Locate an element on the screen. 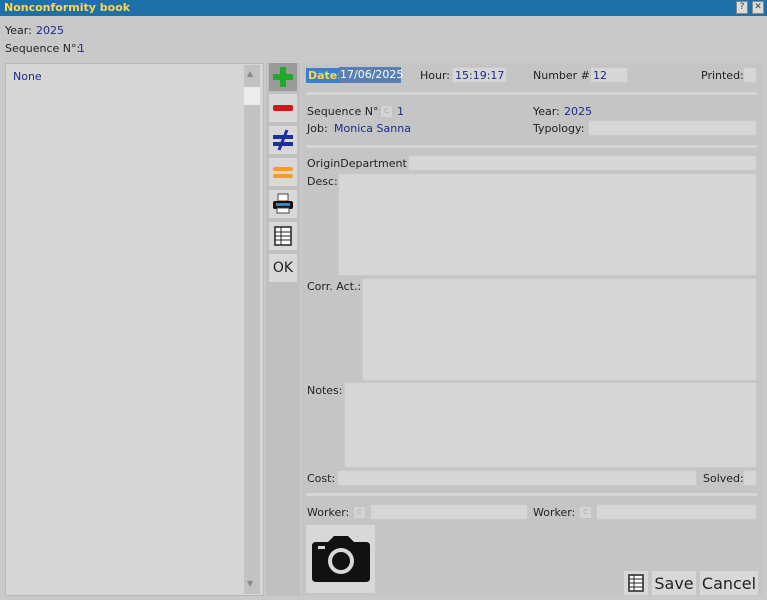 The width and height of the screenshot is (767, 600). ok-label: OK is located at coordinates (283, 268).